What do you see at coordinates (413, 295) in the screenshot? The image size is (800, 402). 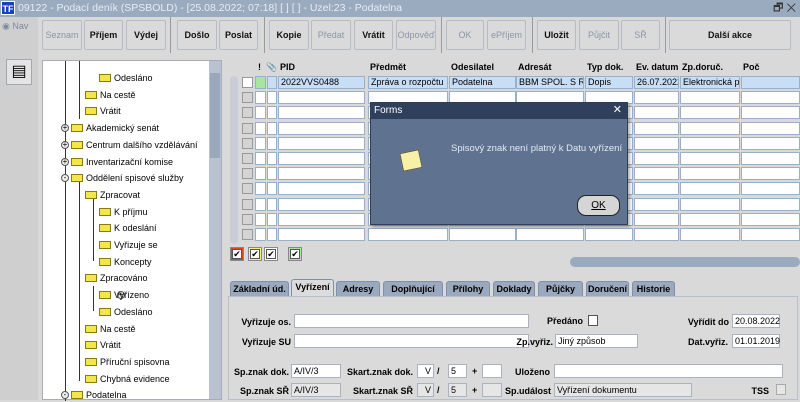 I see `tab-4: Doplňující úd.` at bounding box center [413, 295].